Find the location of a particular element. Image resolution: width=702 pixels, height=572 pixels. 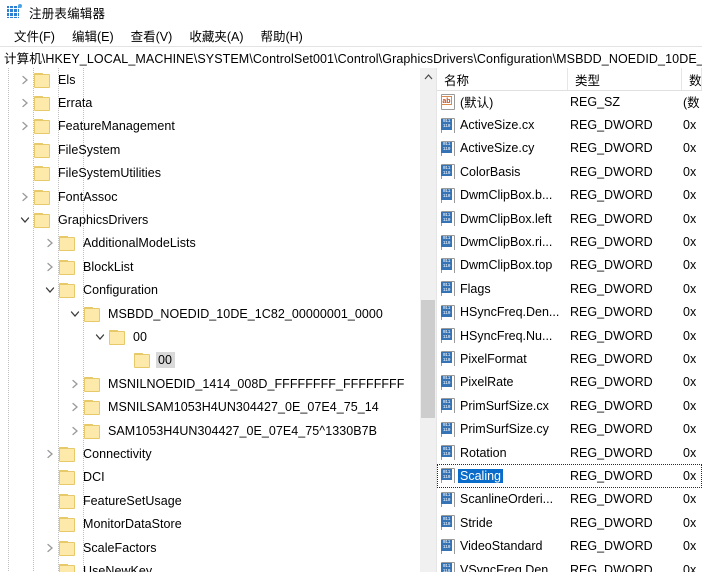

tree-item: AdditionalModeLists is located at coordinates (210, 243).